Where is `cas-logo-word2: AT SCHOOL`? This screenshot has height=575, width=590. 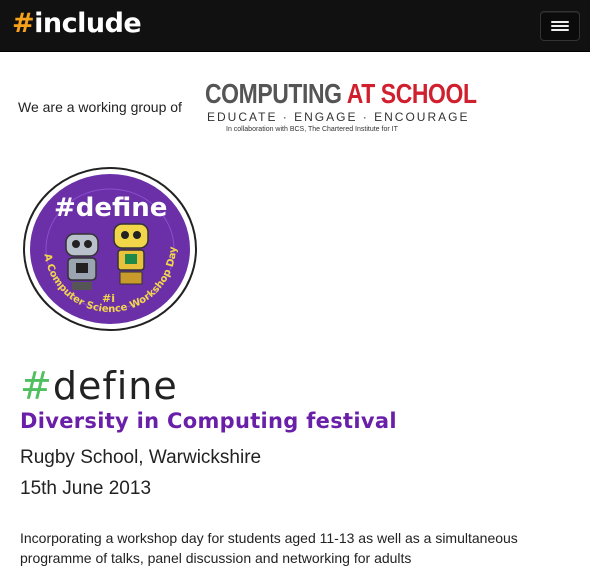
cas-logo-word2: AT SCHOOL is located at coordinates (411, 93).